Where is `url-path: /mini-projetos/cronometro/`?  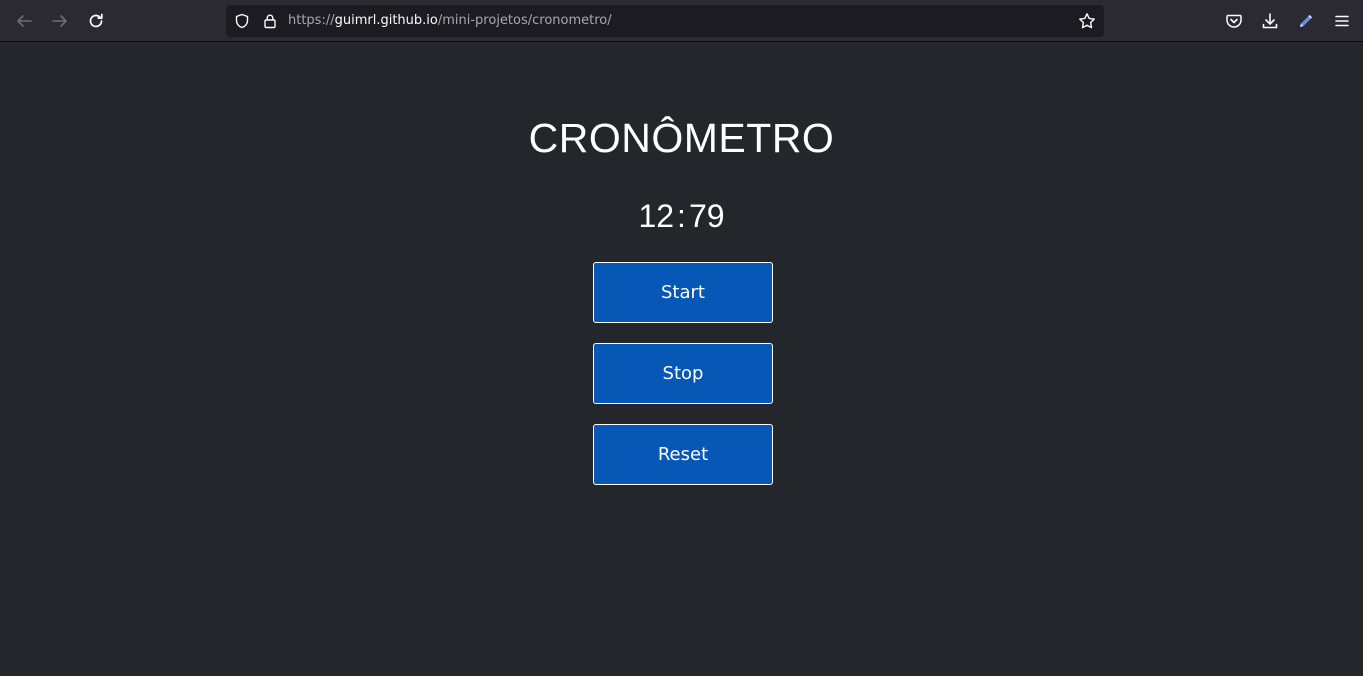
url-path: /mini-projetos/cronometro/ is located at coordinates (524, 20).